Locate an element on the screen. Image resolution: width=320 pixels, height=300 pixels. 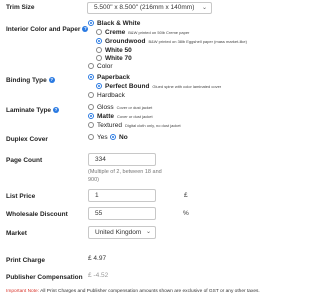
duplex-label: Duplex Cover is located at coordinates (27, 139).